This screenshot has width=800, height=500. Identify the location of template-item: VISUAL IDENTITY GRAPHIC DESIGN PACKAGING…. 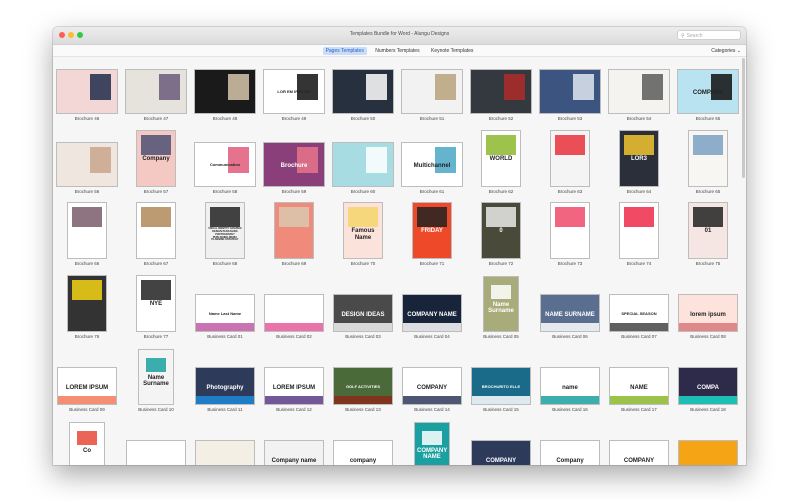
(225, 234).